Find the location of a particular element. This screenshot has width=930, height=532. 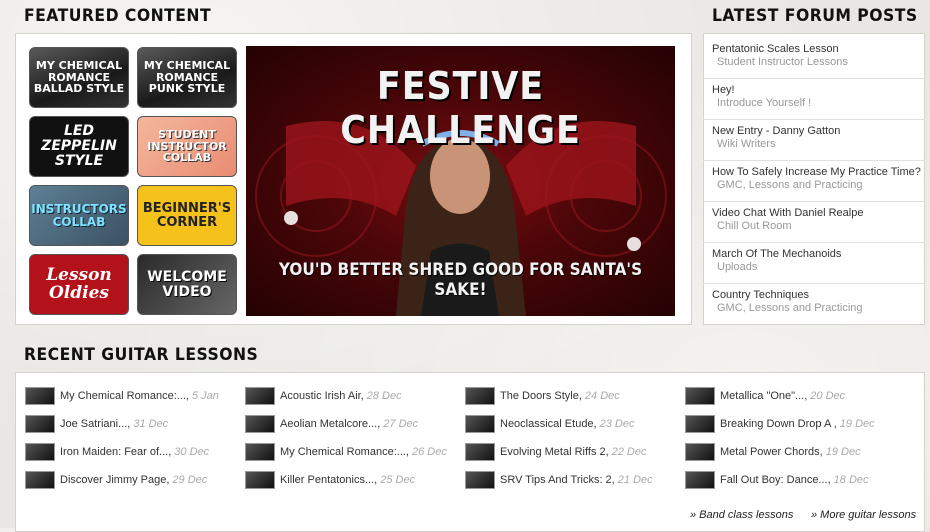

post-title: Video Chat With Daniel Realpe is located at coordinates (818, 213).